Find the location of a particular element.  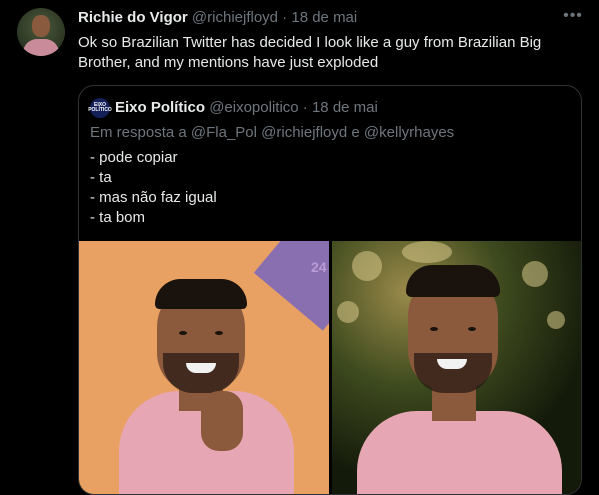

quote-header: Eixo Político @eixopolitico · 18 de mai is located at coordinates (246, 108).